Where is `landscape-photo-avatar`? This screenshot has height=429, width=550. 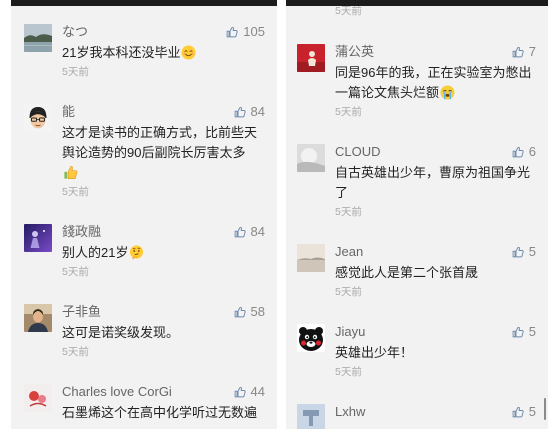
landscape-photo-avatar is located at coordinates (38, 38).